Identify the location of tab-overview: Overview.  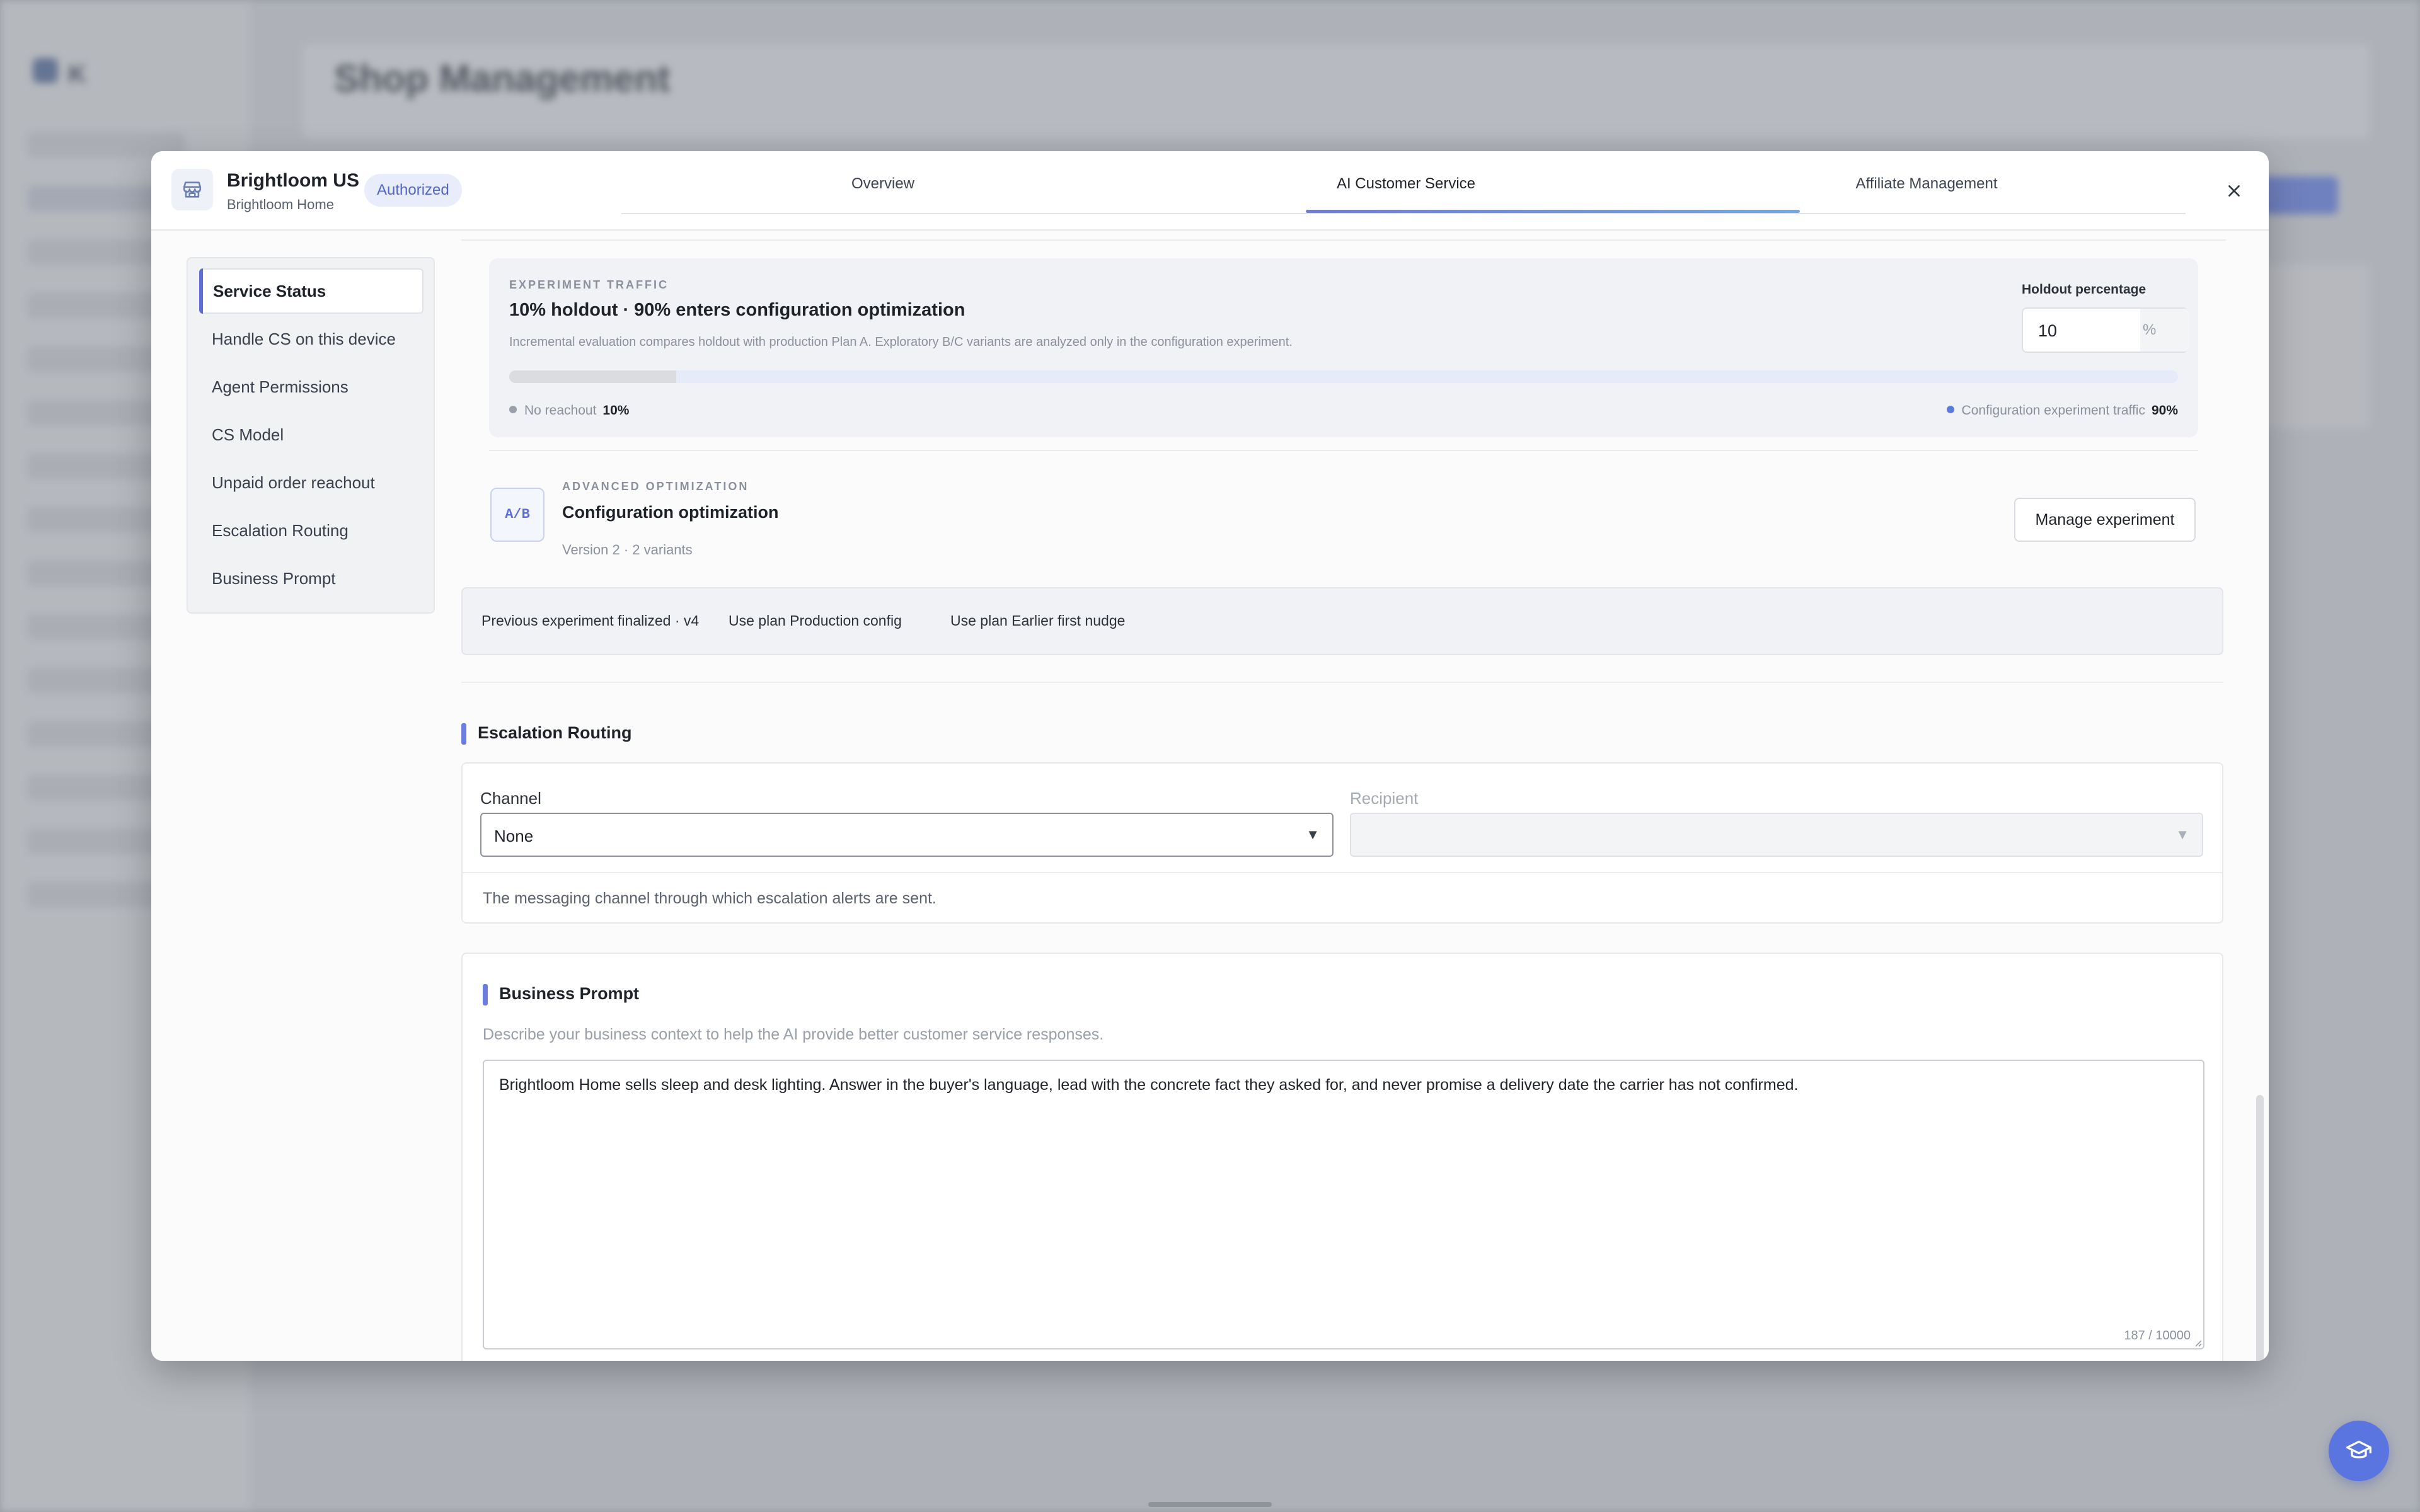
(882, 182).